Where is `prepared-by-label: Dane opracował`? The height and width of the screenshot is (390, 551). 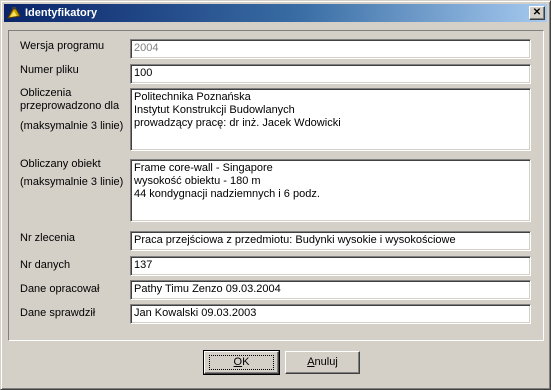 prepared-by-label: Dane opracował is located at coordinates (60, 289).